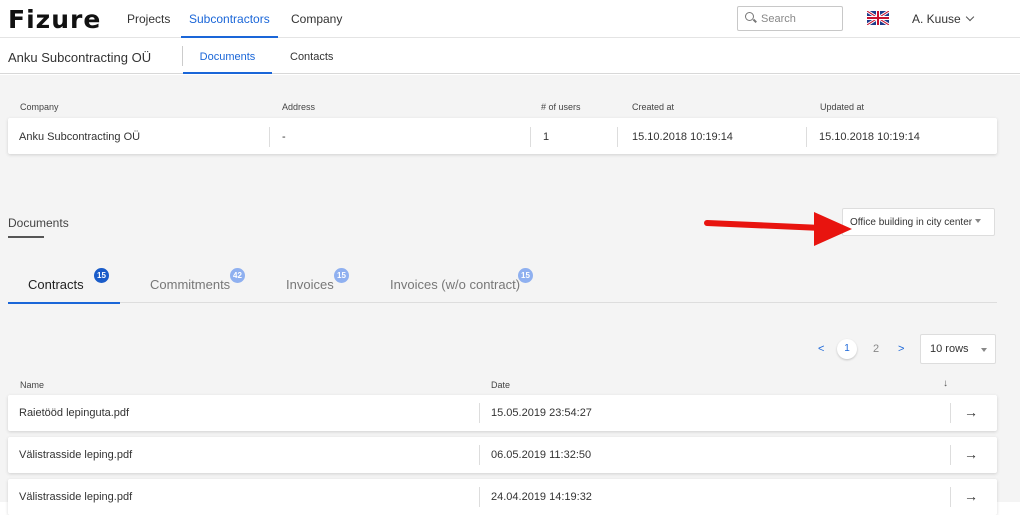 This screenshot has width=1020, height=515. I want to click on col-header-updated: Updated at, so click(842, 107).